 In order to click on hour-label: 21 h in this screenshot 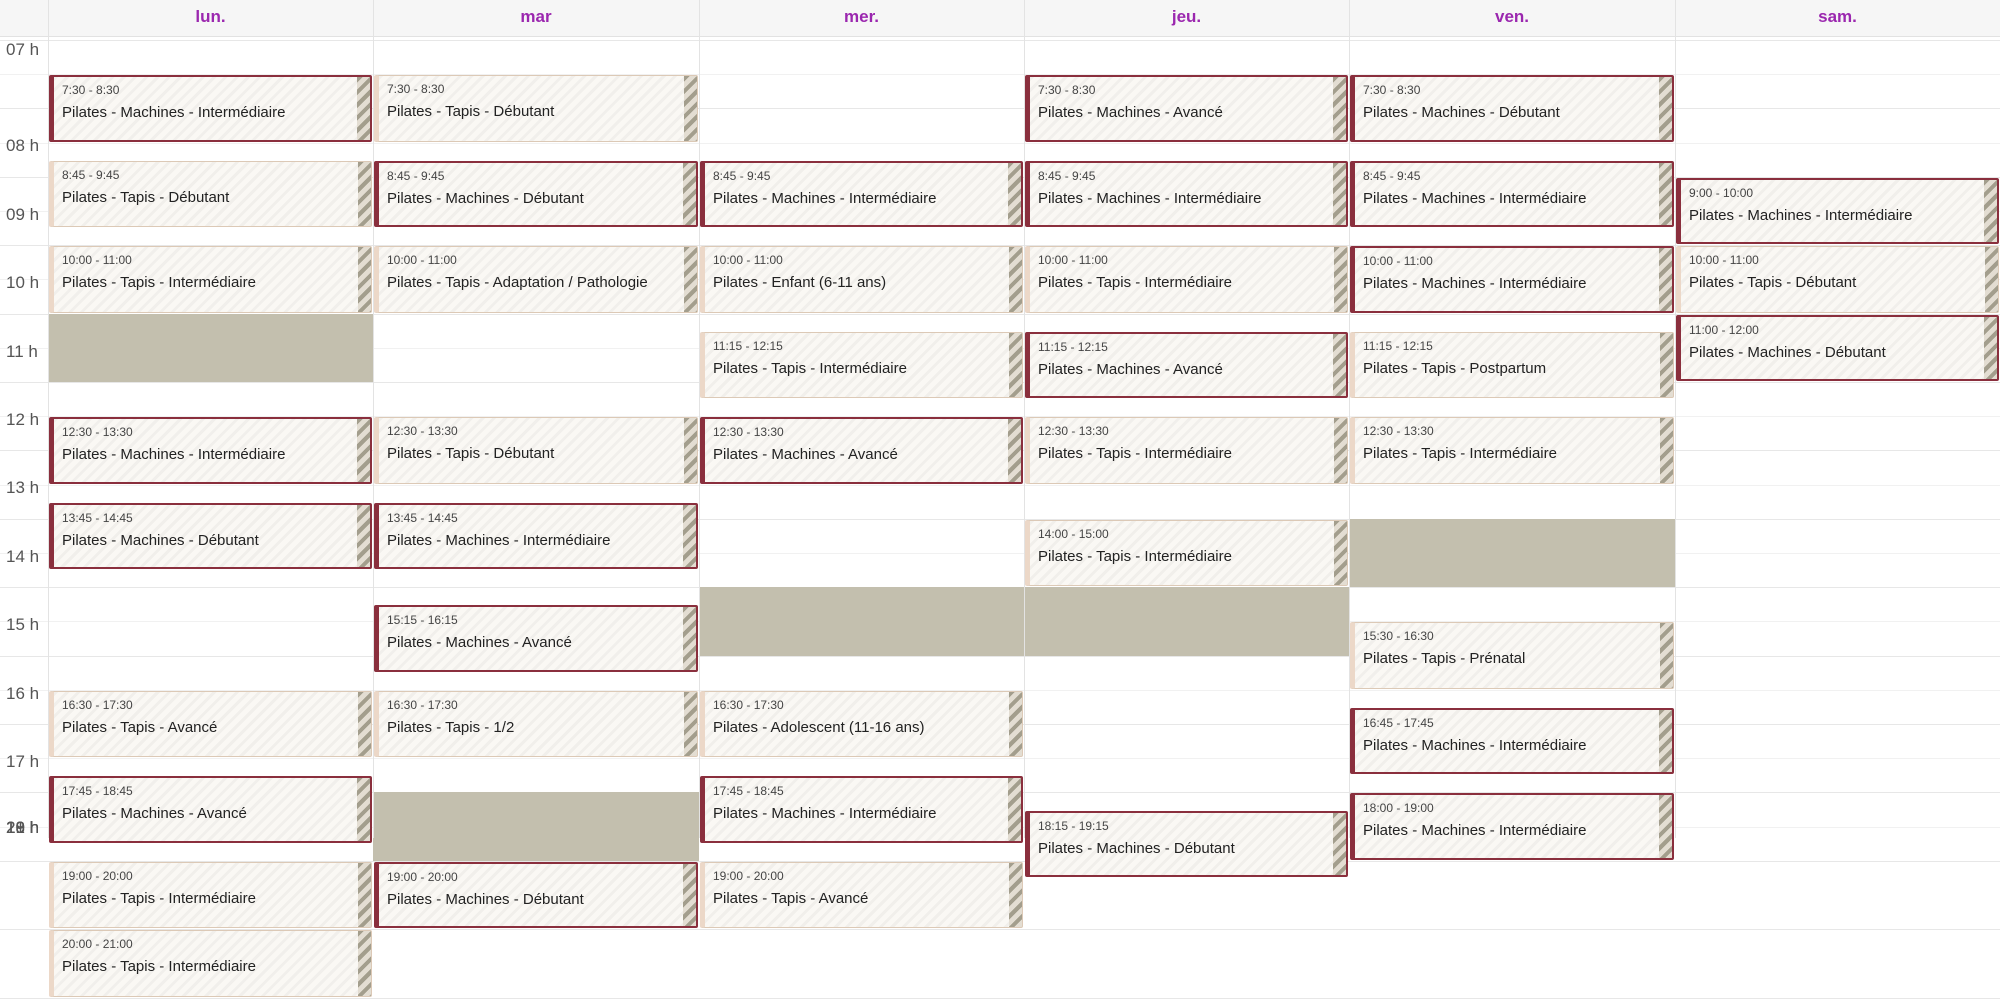, I will do `click(23, 827)`.